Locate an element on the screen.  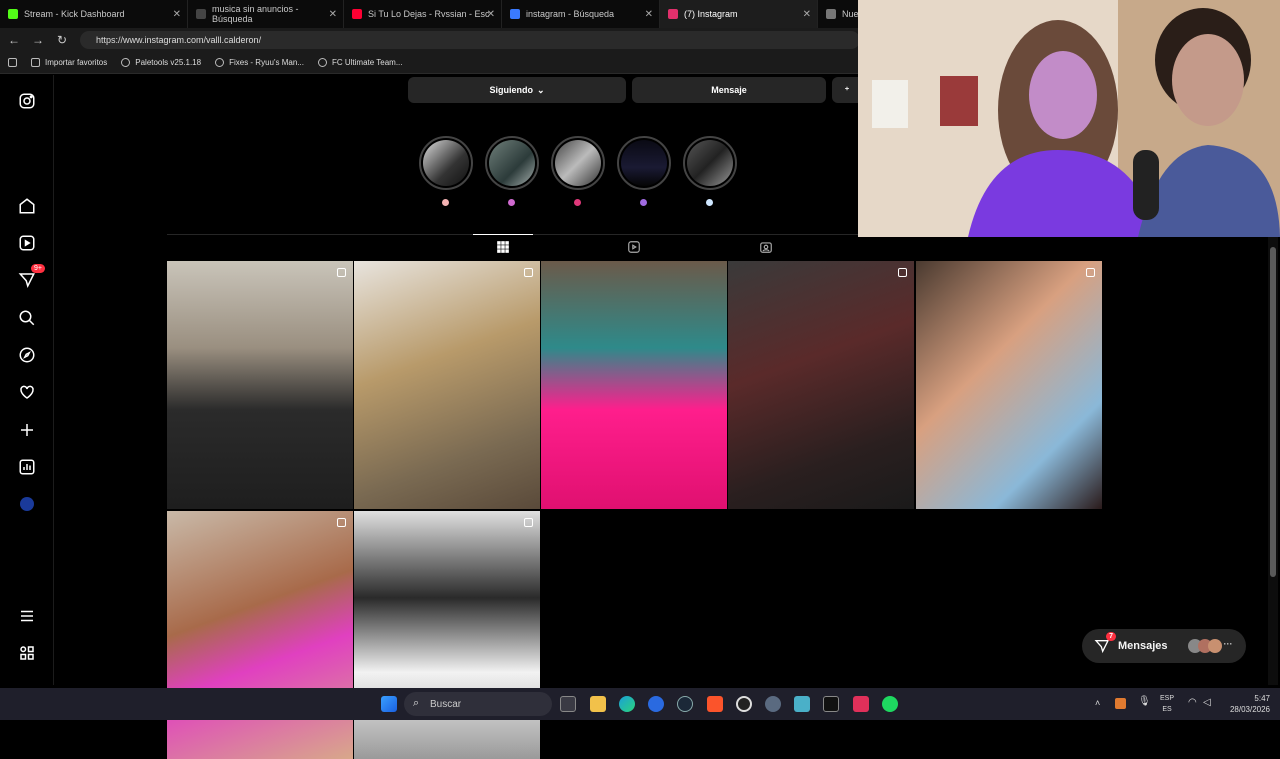
speaker-icon: ◁ is located at coordinates (1207, 702).